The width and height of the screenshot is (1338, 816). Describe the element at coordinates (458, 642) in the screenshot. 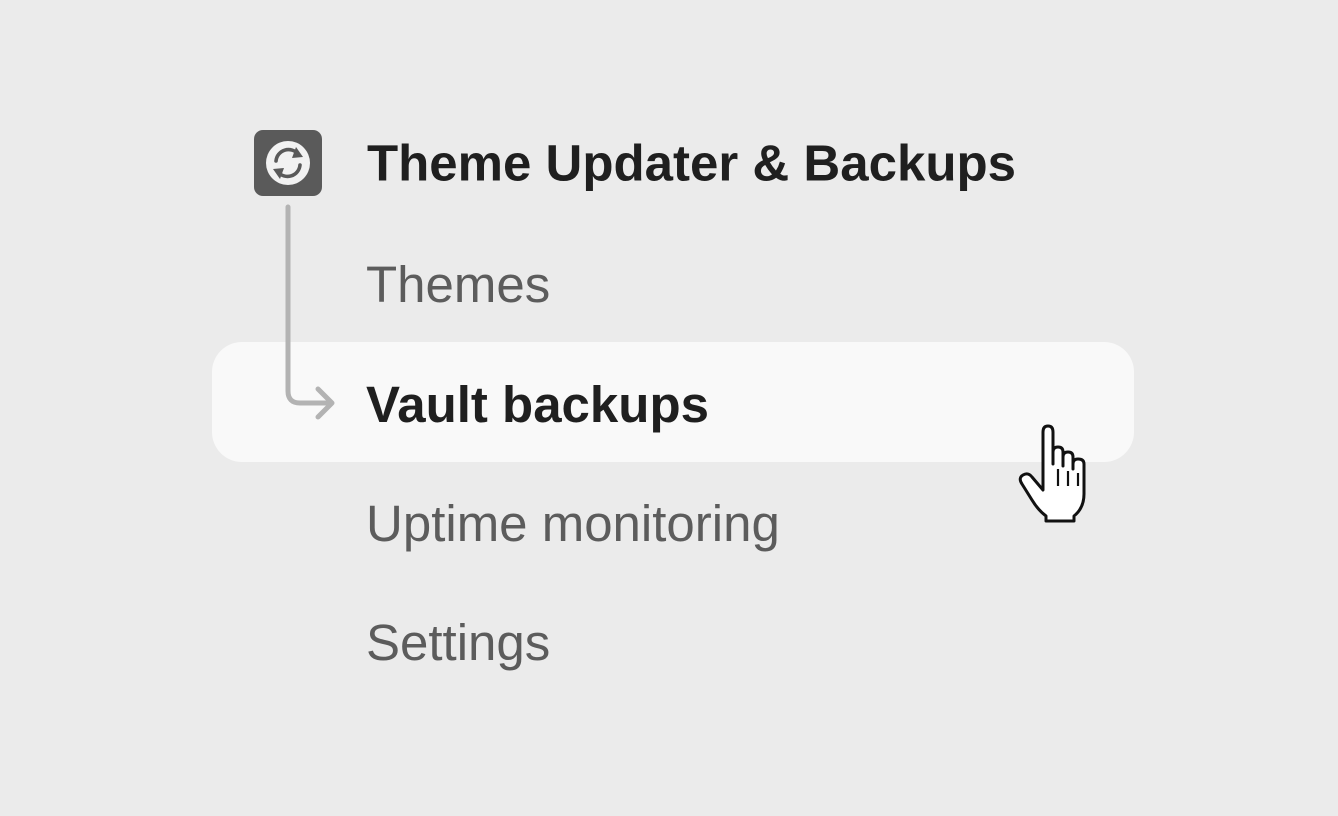

I see `nav-item-settings: Settings` at that location.